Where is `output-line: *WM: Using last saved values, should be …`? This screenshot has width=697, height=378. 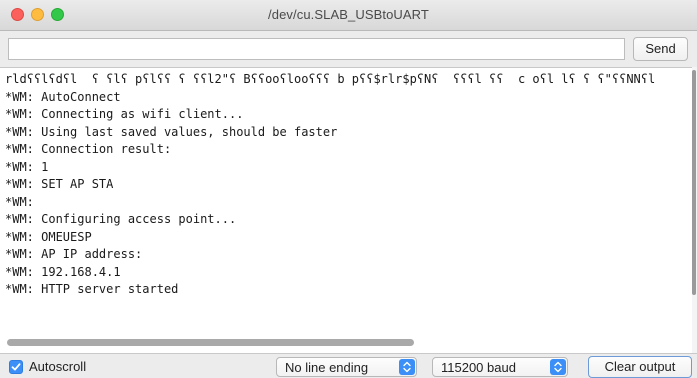 output-line: *WM: Using last saved values, should be … is located at coordinates (171, 131).